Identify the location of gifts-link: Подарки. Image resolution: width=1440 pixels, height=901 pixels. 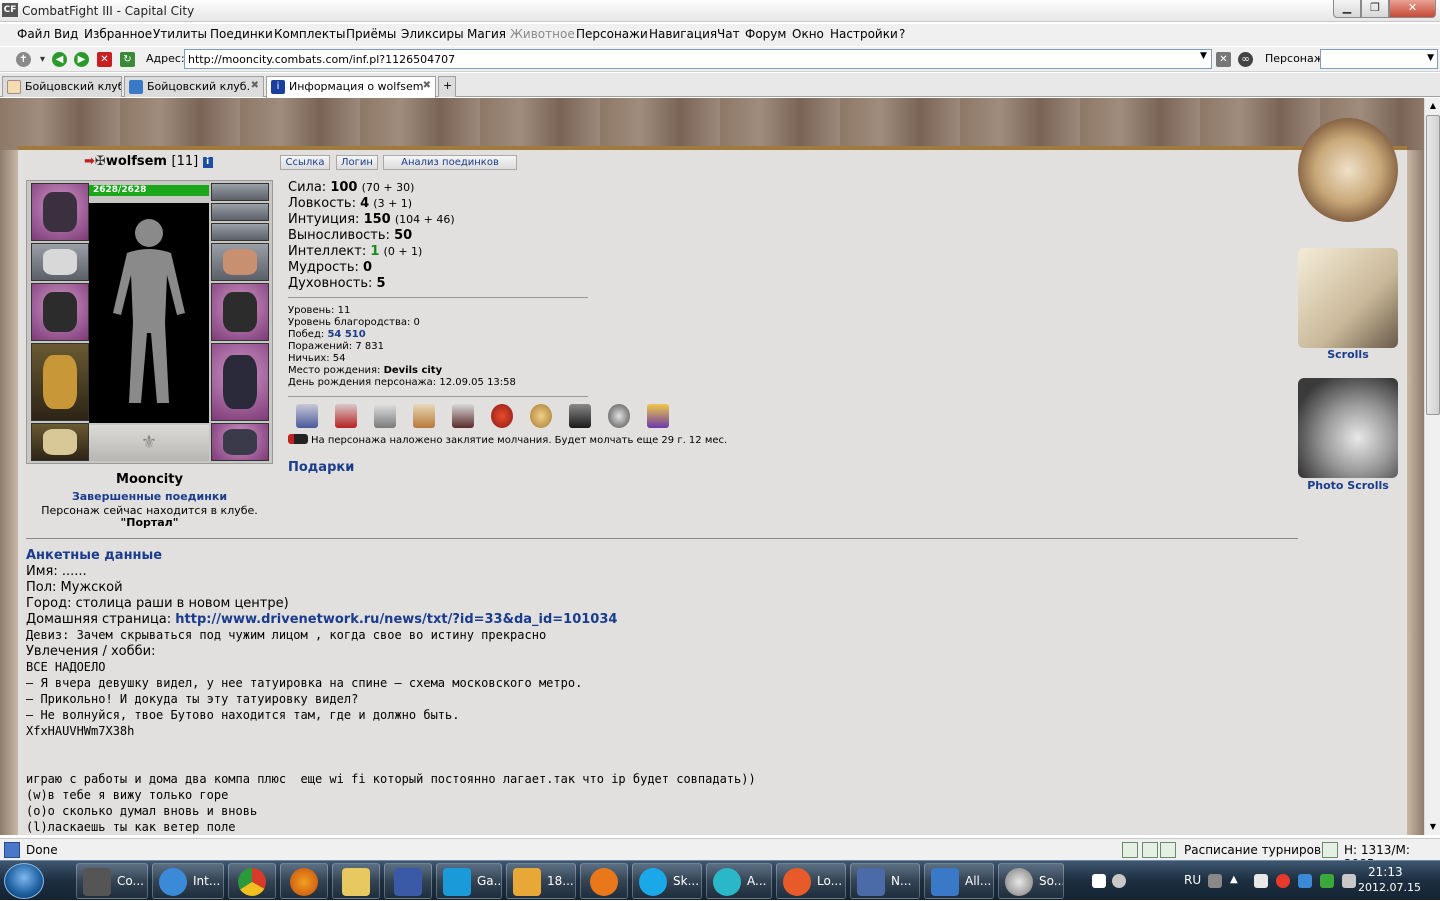
(321, 467).